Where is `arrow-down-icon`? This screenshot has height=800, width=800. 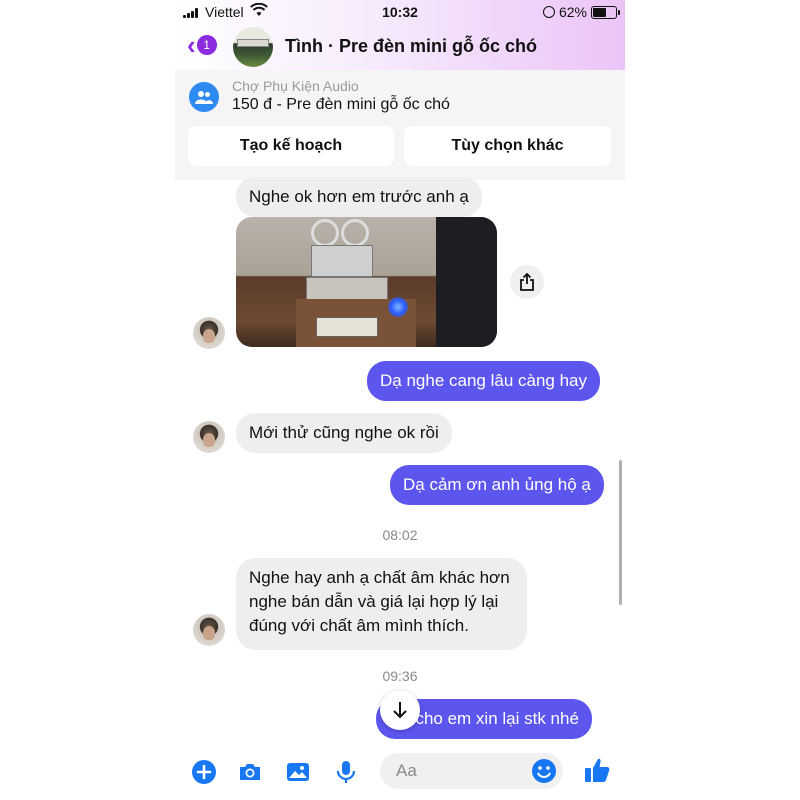 arrow-down-icon is located at coordinates (400, 710).